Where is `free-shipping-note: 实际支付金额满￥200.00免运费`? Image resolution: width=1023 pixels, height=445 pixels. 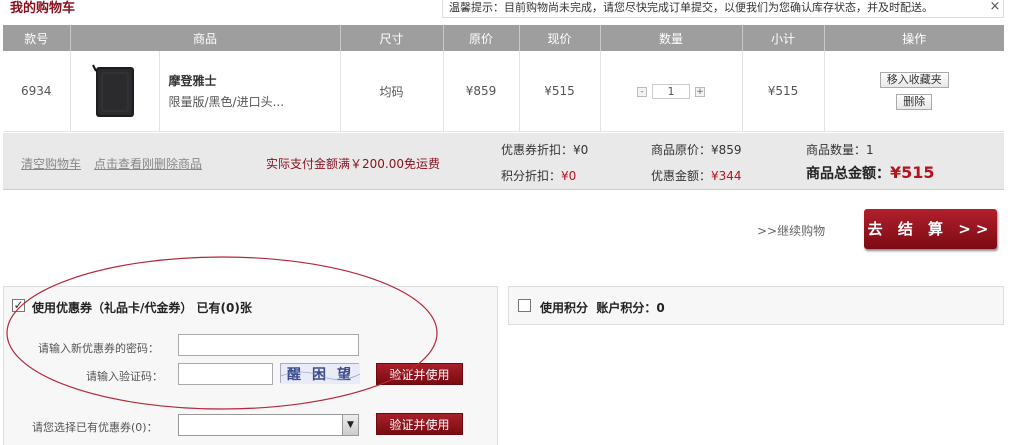
free-shipping-note: 实际支付金额满￥200.00免运费 is located at coordinates (353, 164).